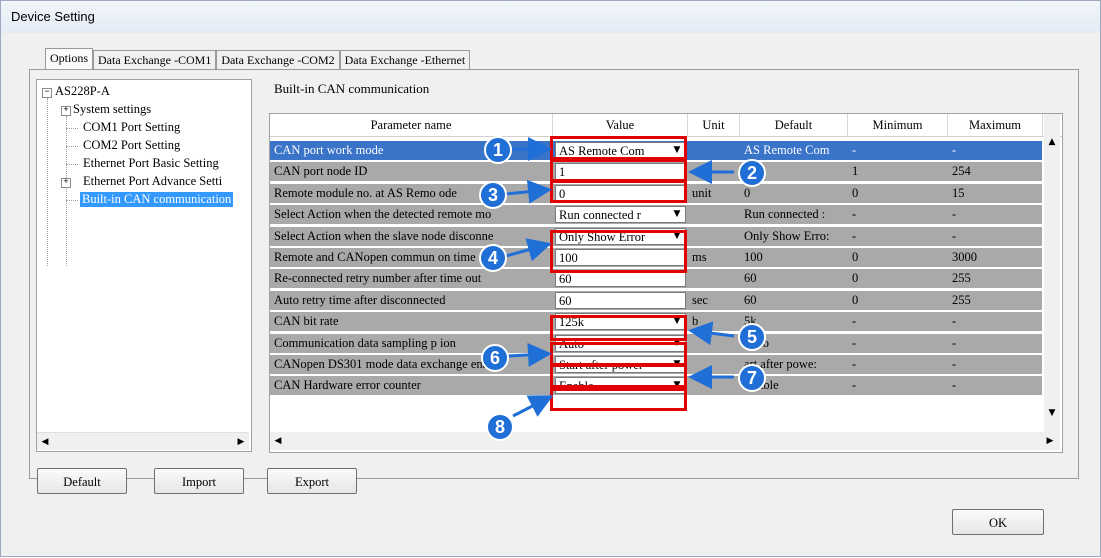  Describe the element at coordinates (151, 163) in the screenshot. I see `tree-item-ethernet-basic: Ethernet Port Basic Setting` at that location.